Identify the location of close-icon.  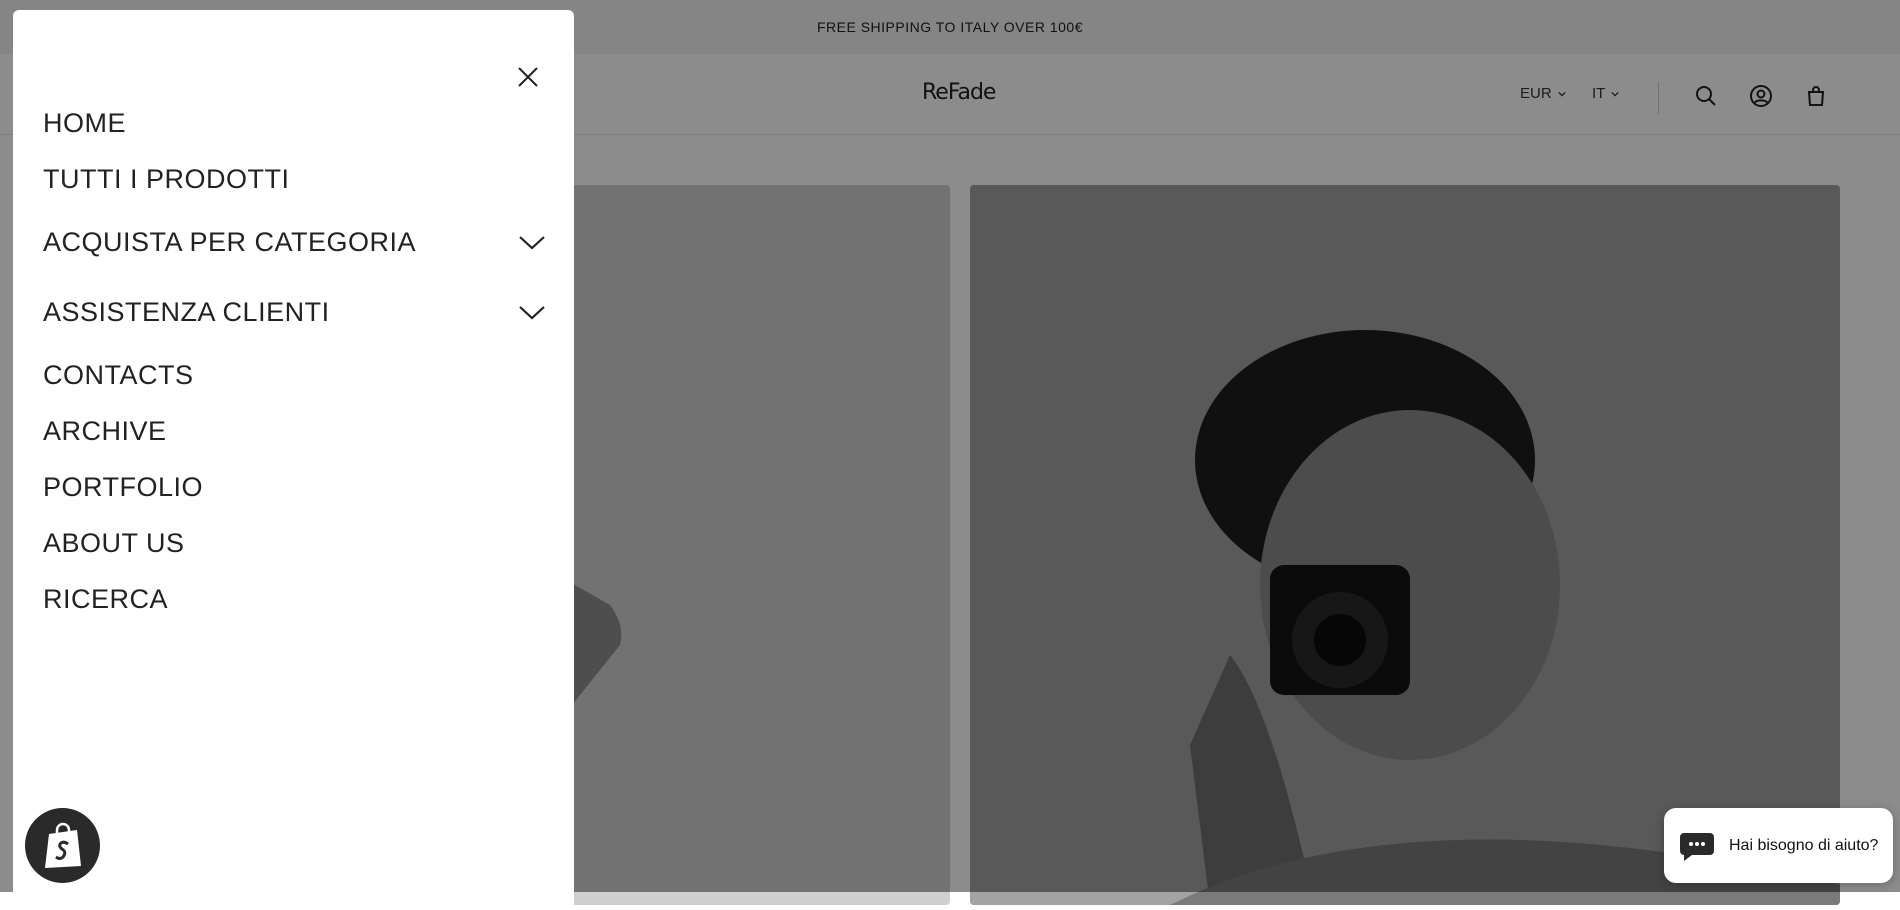
(528, 77).